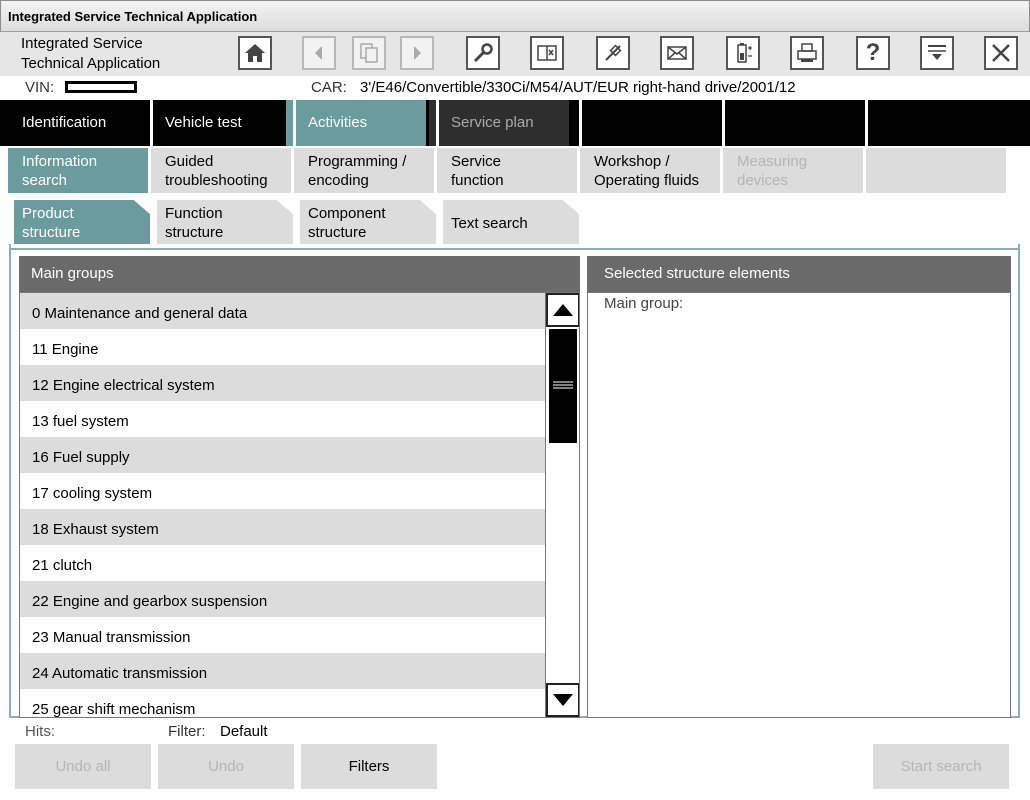 This screenshot has height=800, width=1030. I want to click on mail-icon, so click(677, 53).